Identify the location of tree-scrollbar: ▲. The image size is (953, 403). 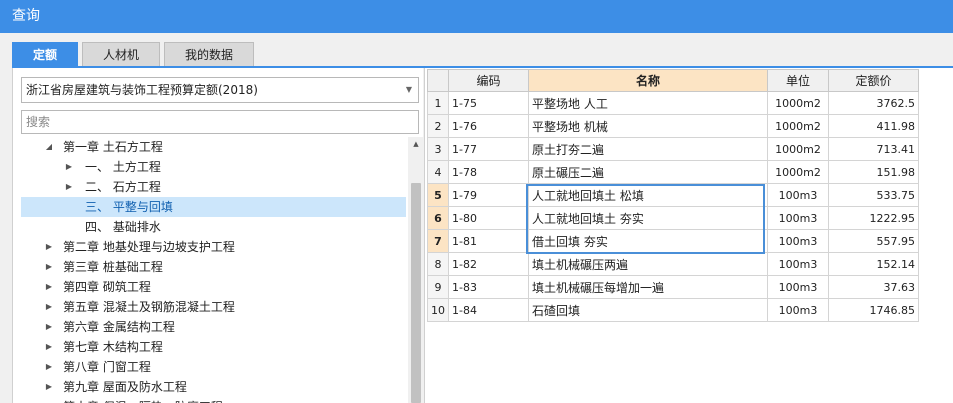
(416, 270).